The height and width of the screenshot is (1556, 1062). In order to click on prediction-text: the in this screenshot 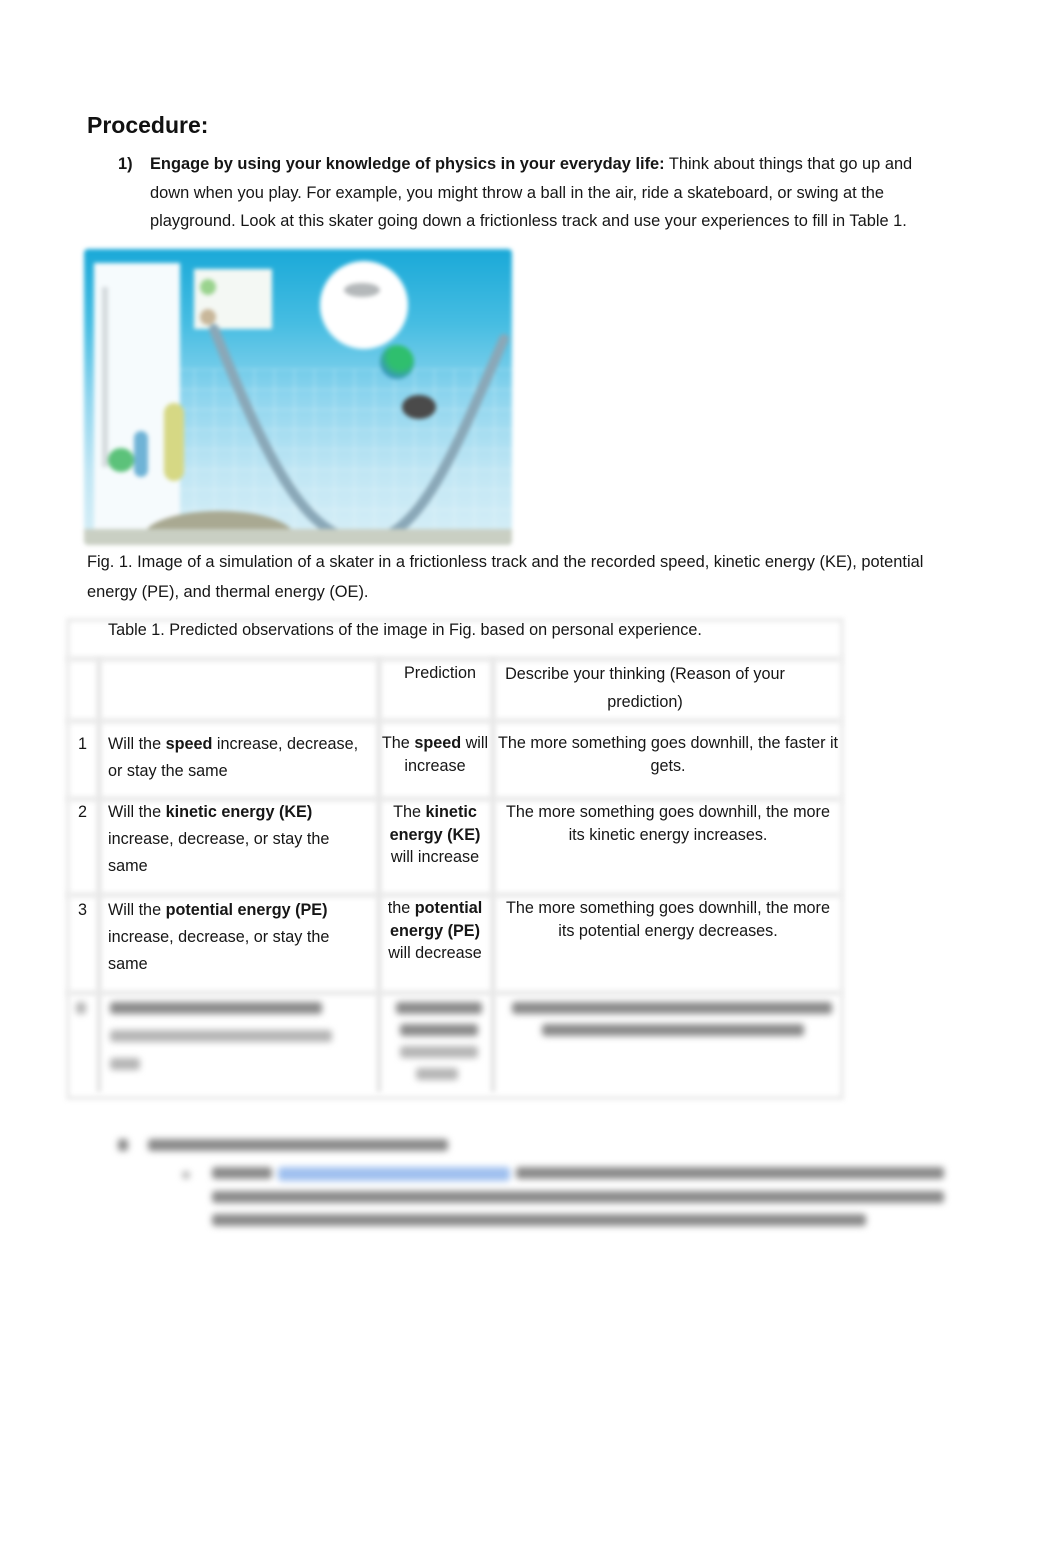, I will do `click(401, 908)`.